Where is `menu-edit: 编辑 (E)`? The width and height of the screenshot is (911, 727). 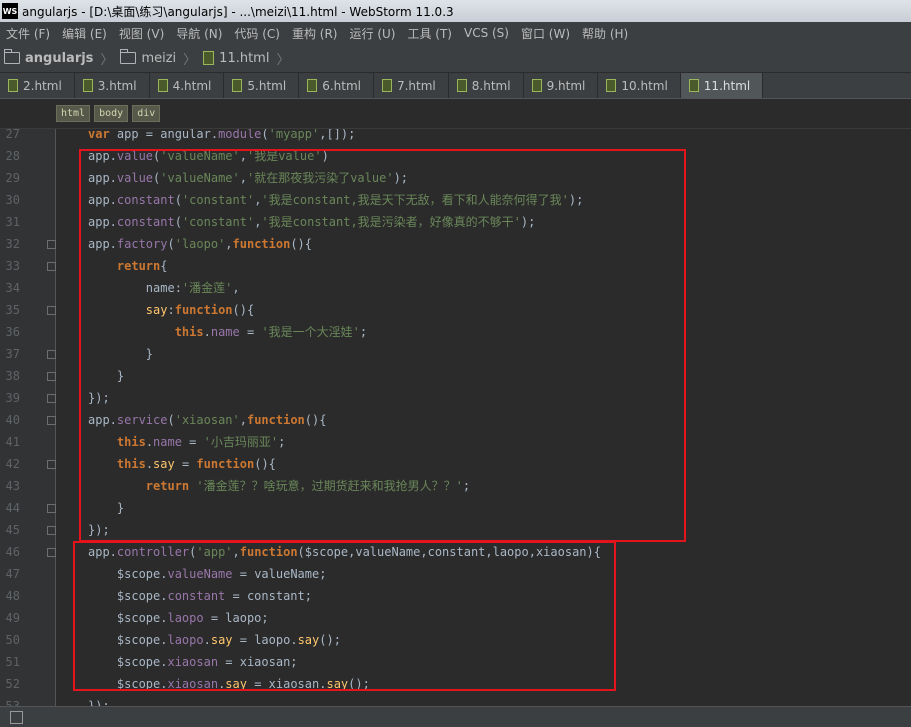
menu-edit: 编辑 (E) is located at coordinates (84, 33).